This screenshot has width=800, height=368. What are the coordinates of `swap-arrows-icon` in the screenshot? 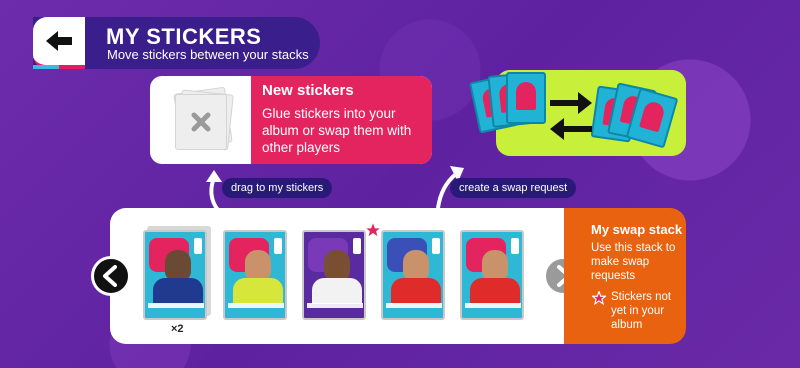 It's located at (571, 116).